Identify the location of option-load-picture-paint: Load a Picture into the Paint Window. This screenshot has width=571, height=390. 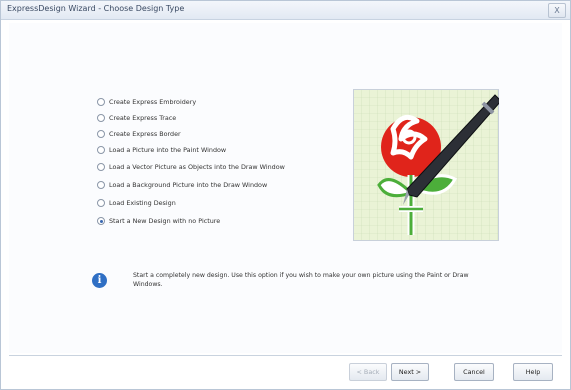
(161, 150).